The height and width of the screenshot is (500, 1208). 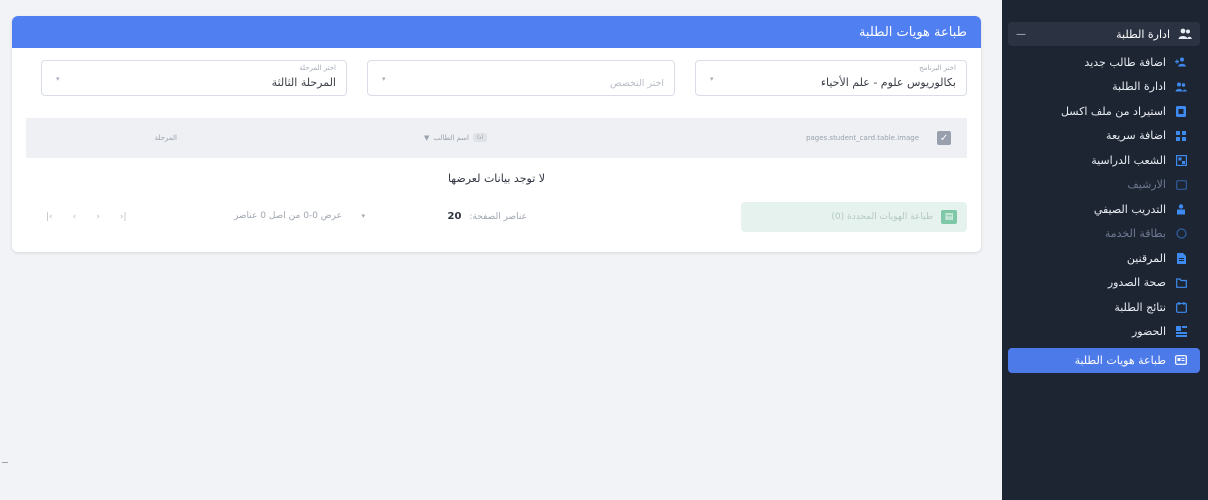 I want to click on range-label: عرض 0-0 من اصل 0 عناصر, so click(x=287, y=216).